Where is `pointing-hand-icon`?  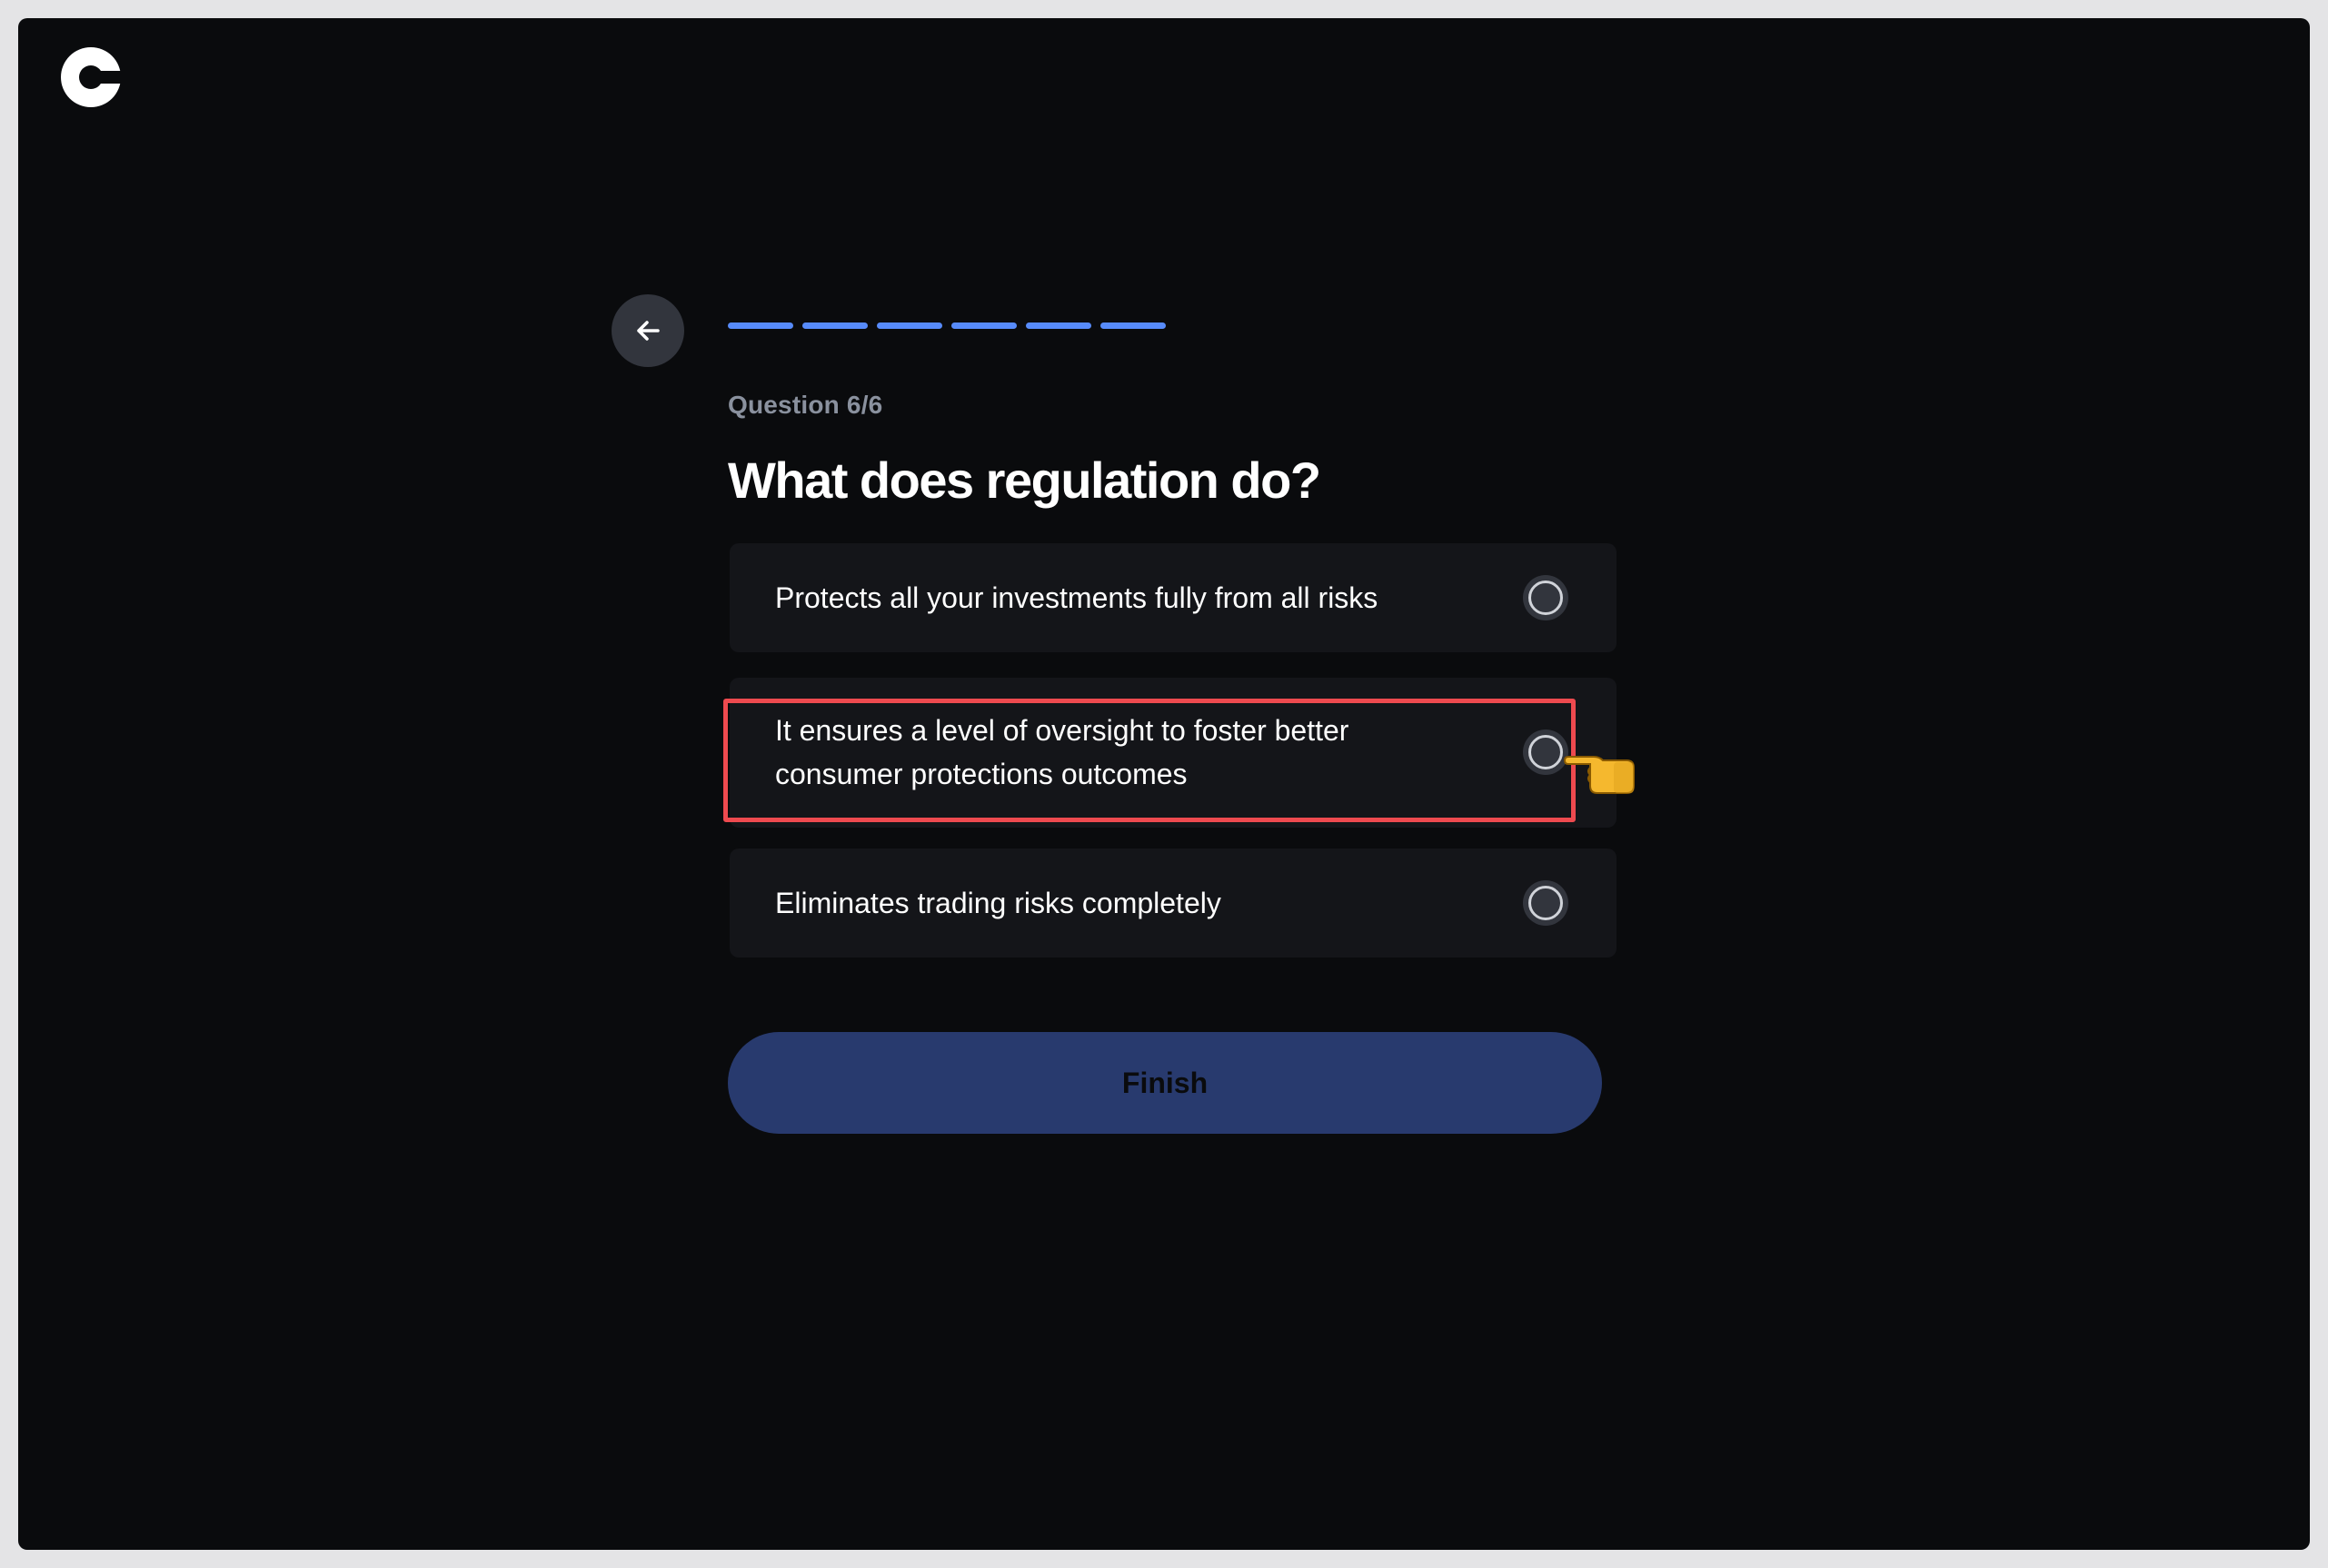
pointing-hand-icon is located at coordinates (1599, 775).